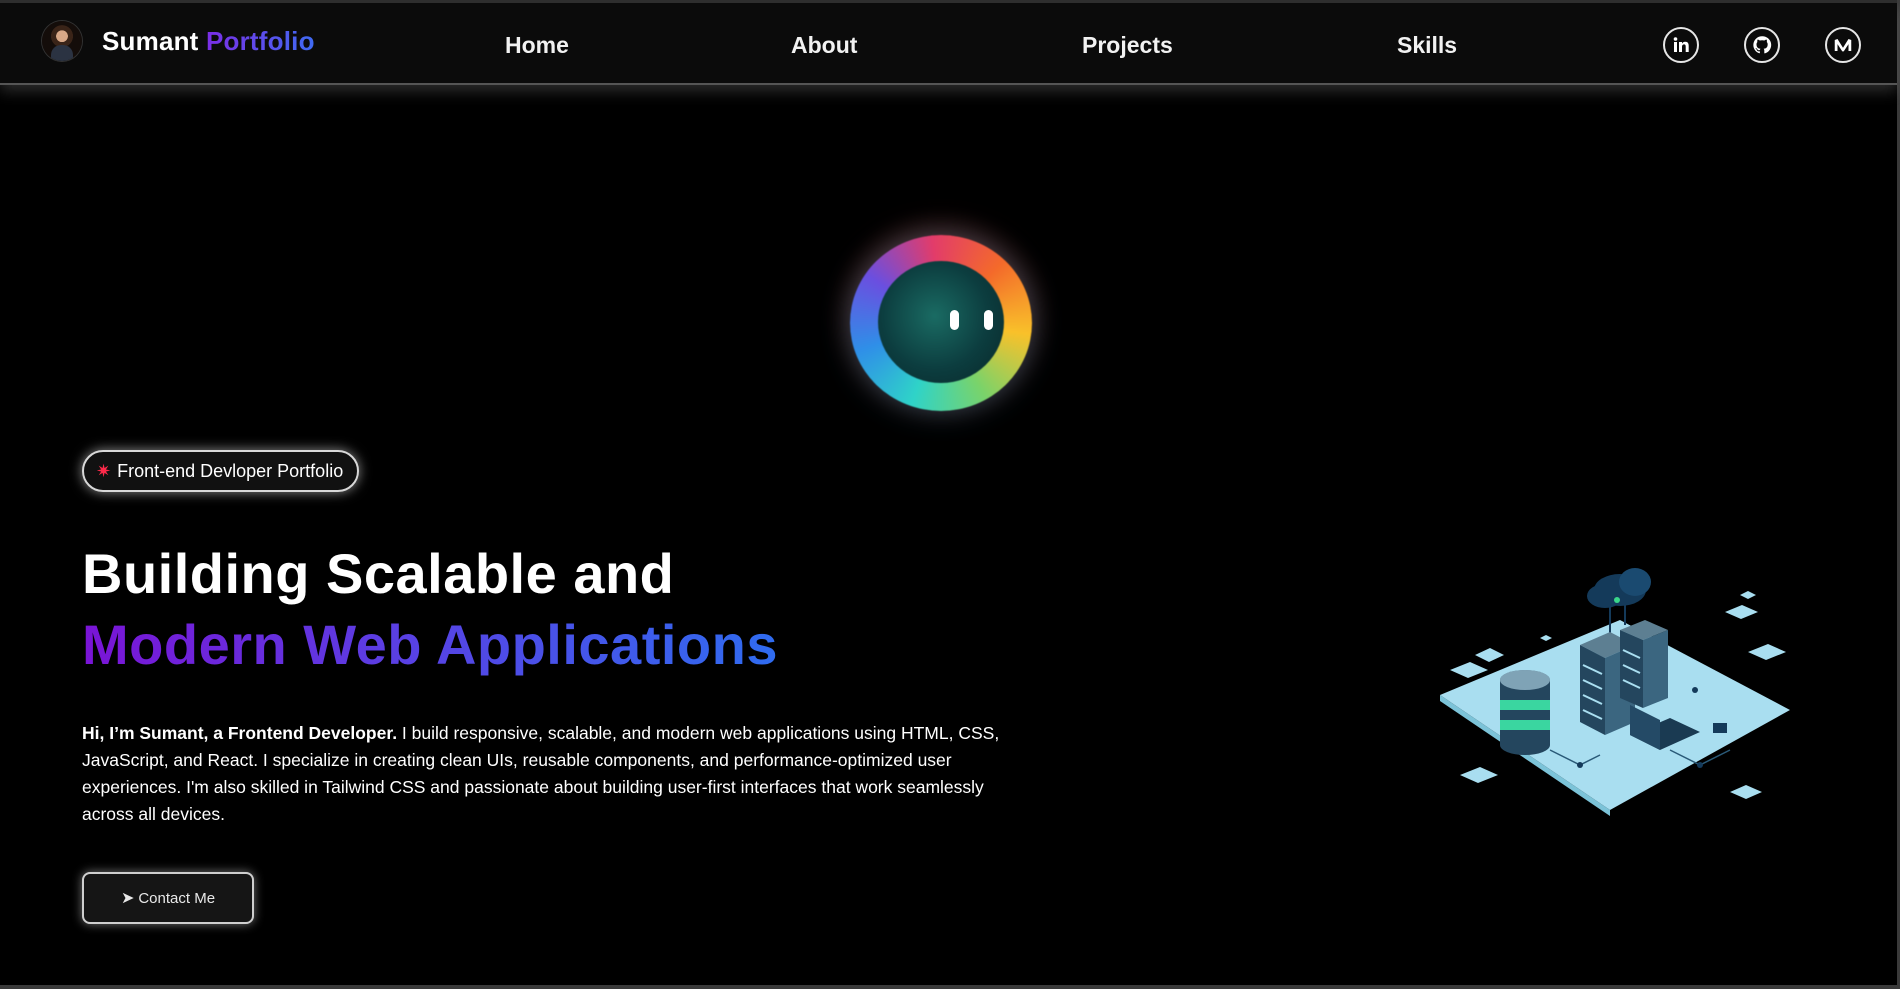 The image size is (1900, 989). I want to click on contact-me-button: ➤ Contact Me, so click(168, 898).